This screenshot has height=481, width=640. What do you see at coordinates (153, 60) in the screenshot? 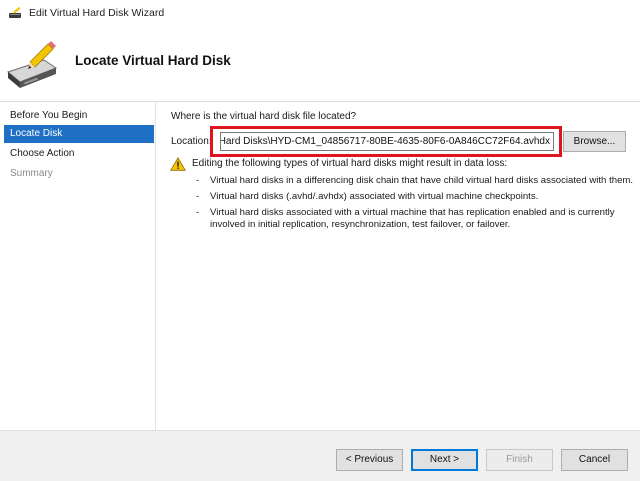
I see `page-title: Locate Virtual Hard Disk` at bounding box center [153, 60].